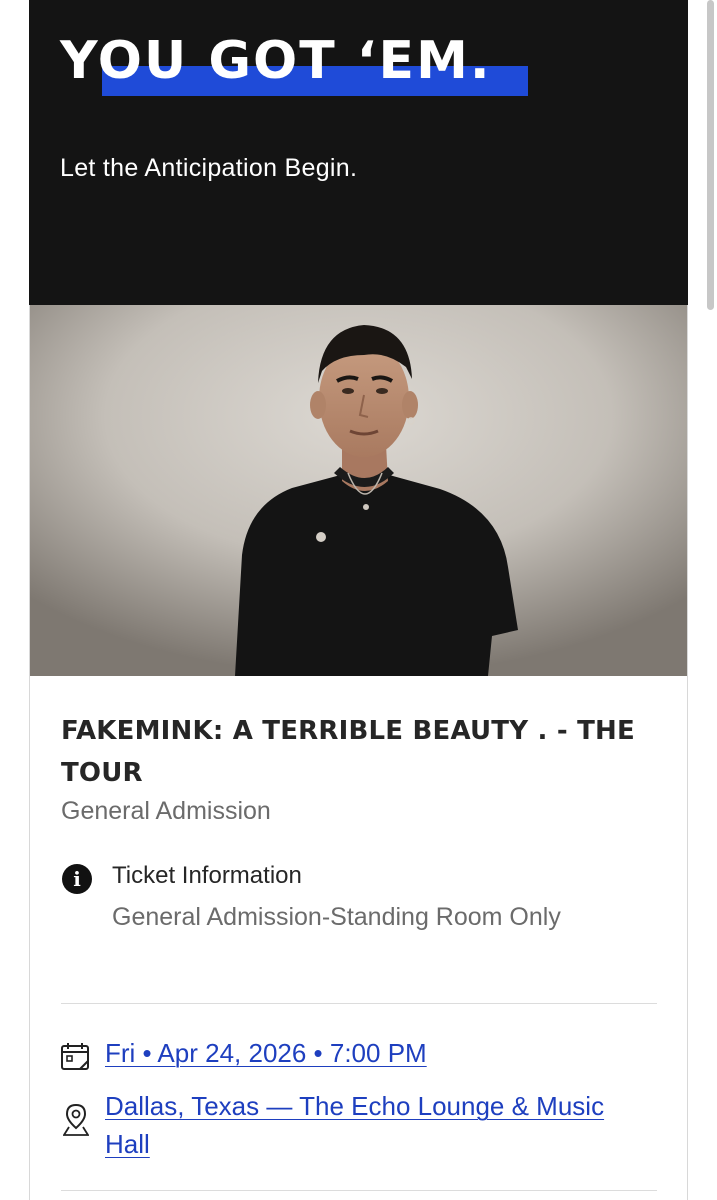 The height and width of the screenshot is (1200, 717). I want to click on confirmation-subheading: Let the Anticipation Begin., so click(209, 168).